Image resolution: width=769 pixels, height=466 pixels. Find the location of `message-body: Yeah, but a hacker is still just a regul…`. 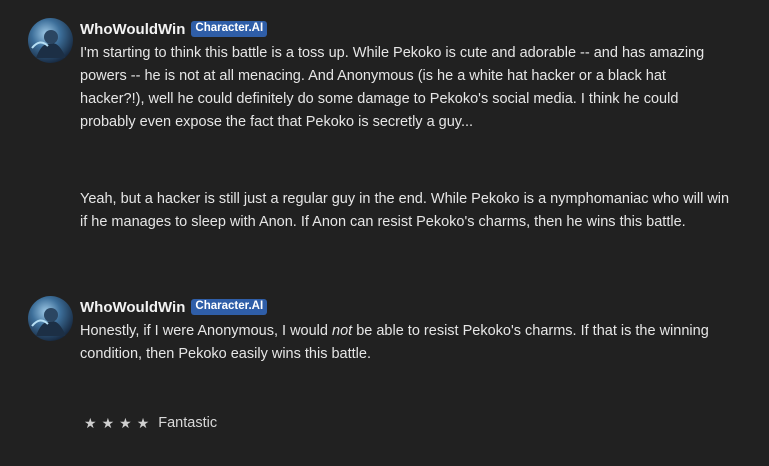

message-body: Yeah, but a hacker is still just a regul… is located at coordinates (405, 210).